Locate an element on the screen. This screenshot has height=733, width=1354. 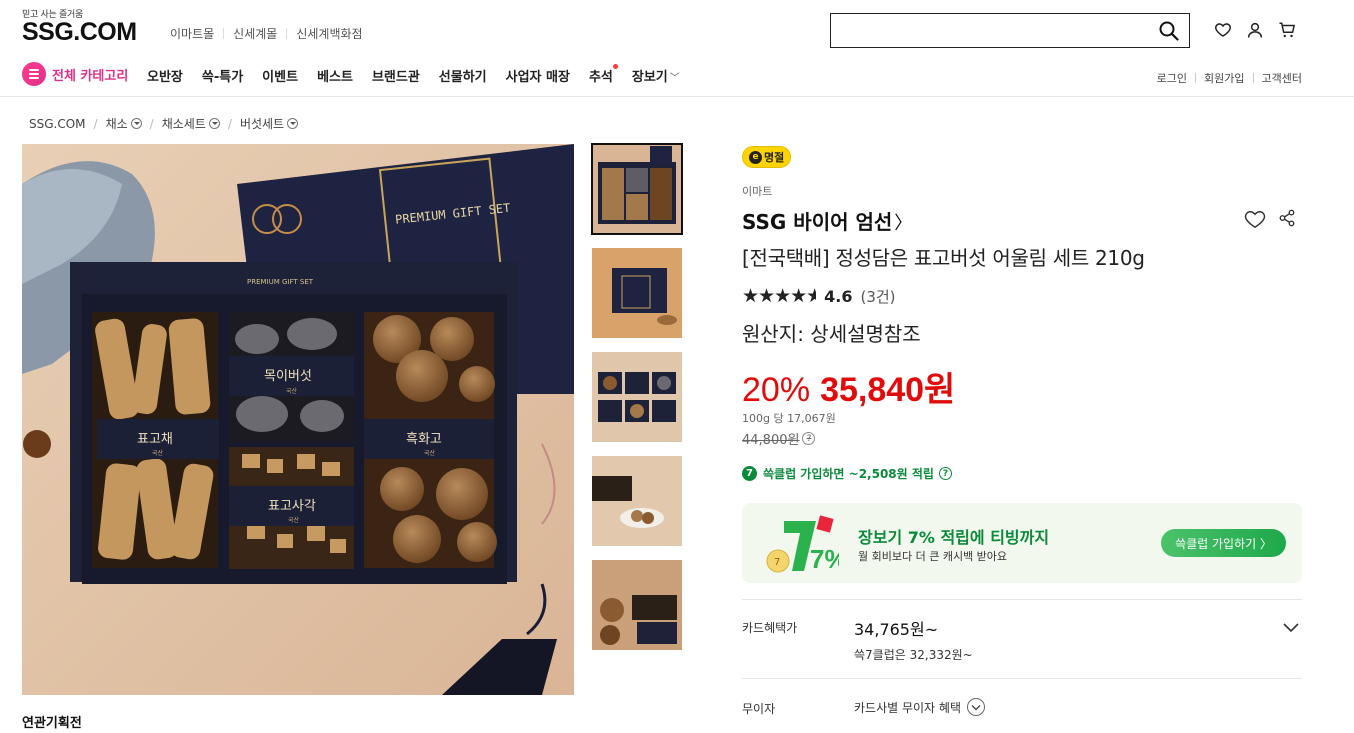
product-title: [전국택배] 정성담은 표고버섯 어울림 세트 210g is located at coordinates (943, 258).